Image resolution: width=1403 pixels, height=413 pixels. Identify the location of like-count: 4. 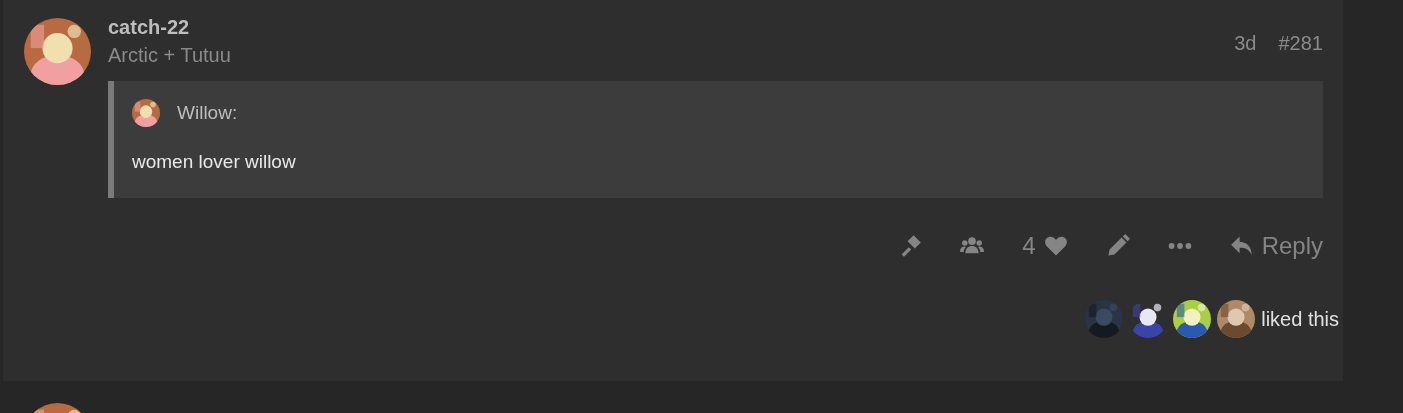
(1029, 246).